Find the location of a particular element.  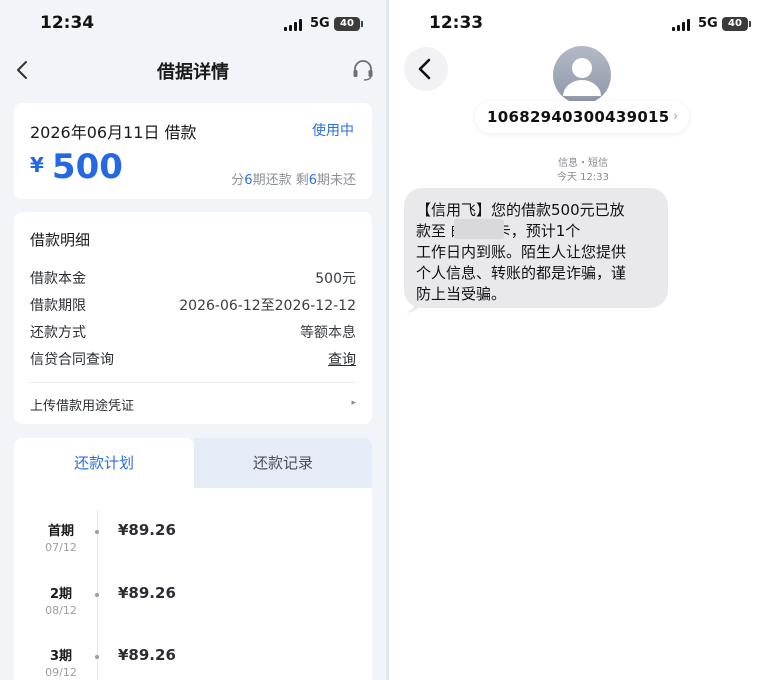

detail-row-term: 借款期限 2026-06-12至2026-12-12 is located at coordinates (193, 305).